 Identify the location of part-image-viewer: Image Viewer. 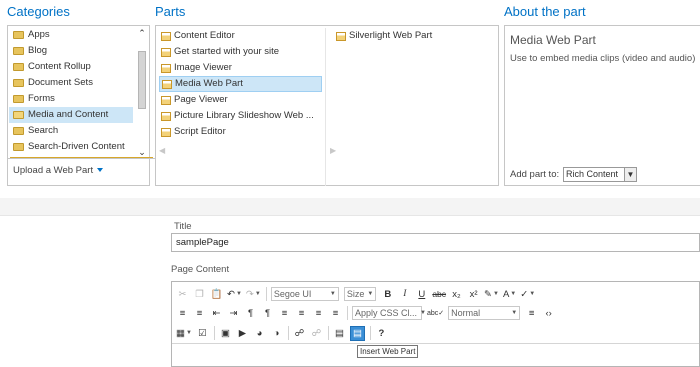
(240, 68).